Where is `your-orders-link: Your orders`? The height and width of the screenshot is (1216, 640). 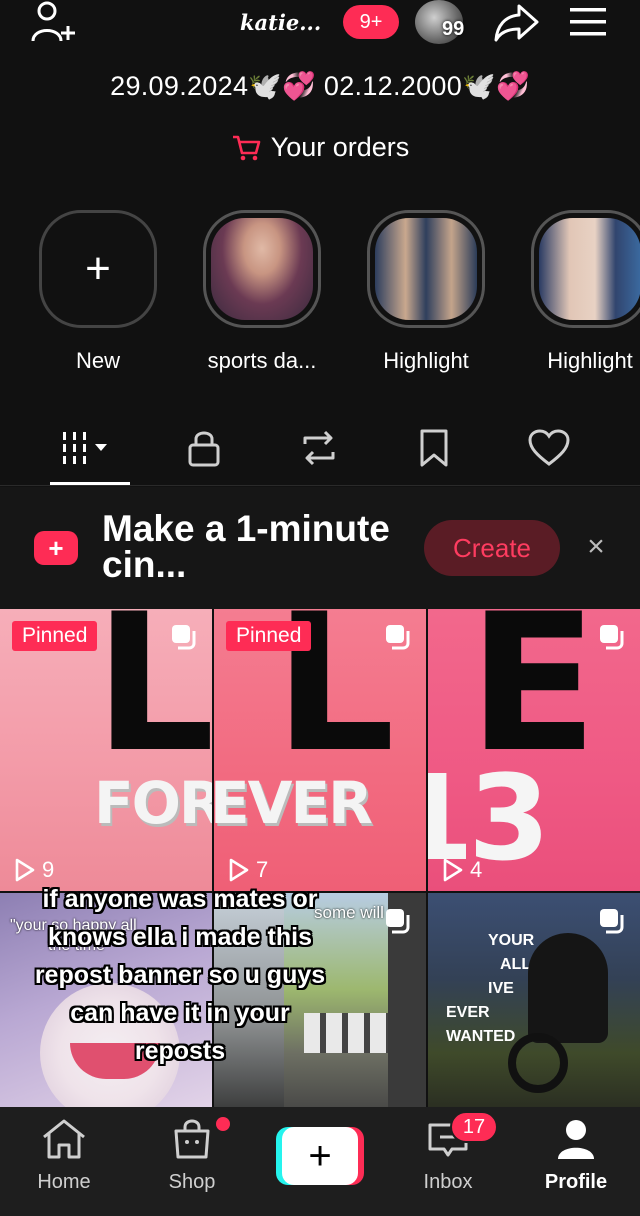 your-orders-link: Your orders is located at coordinates (320, 147).